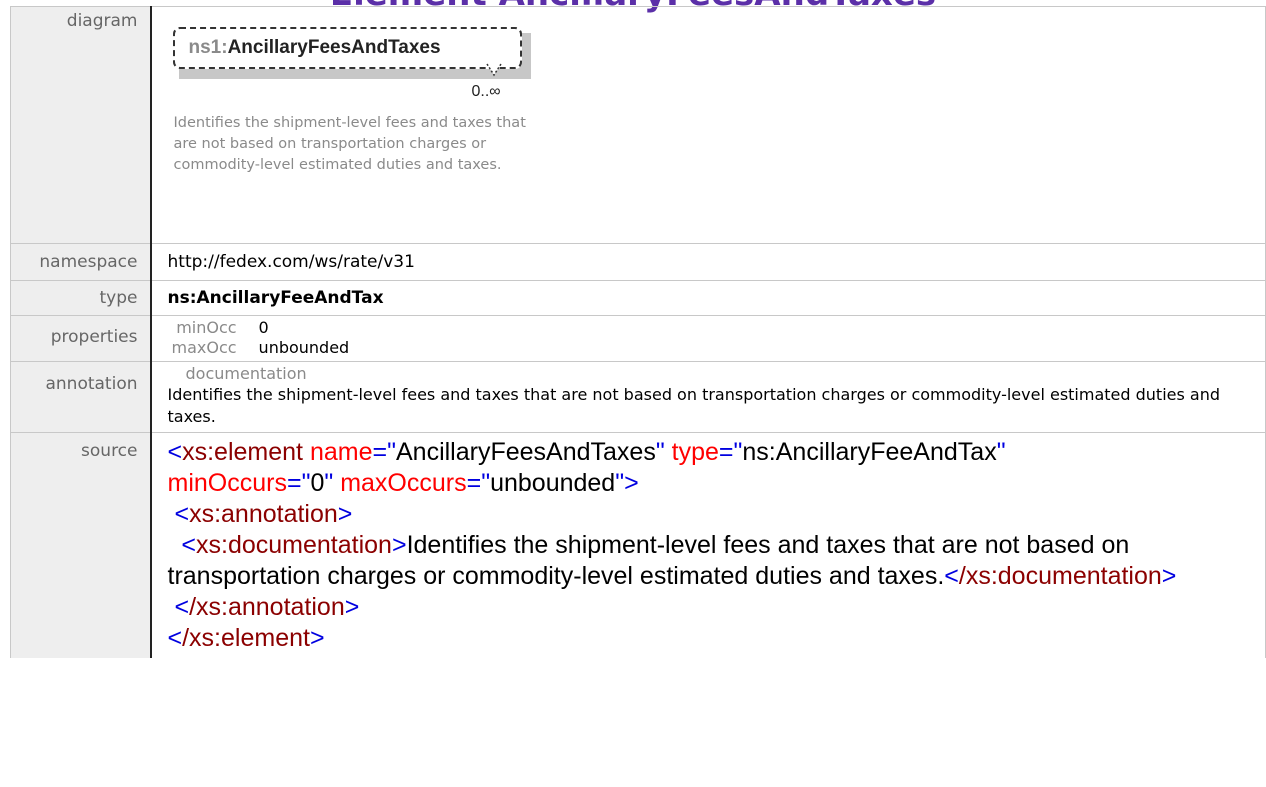 The image size is (1266, 787). I want to click on property-value: unbounded, so click(304, 347).